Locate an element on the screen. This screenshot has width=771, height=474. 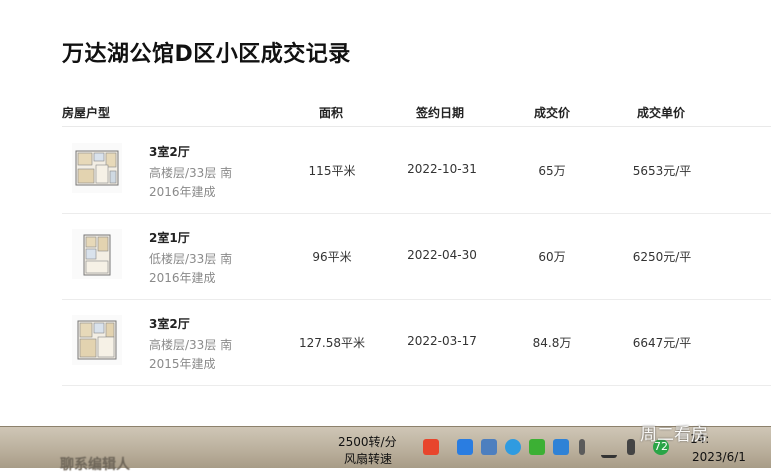
fan-speed-label: 风扇转速 is located at coordinates (368, 458).